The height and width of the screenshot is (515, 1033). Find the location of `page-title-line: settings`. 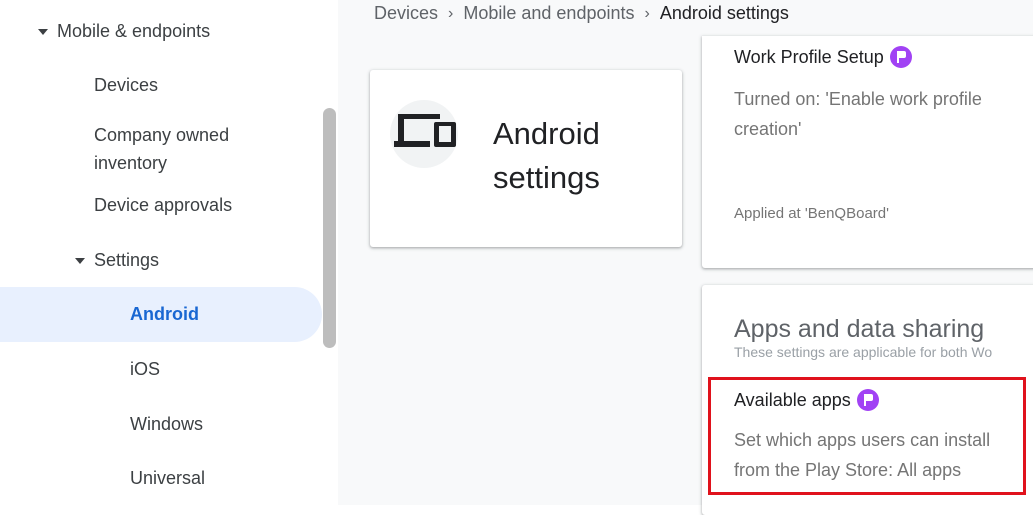

page-title-line: settings is located at coordinates (546, 177).